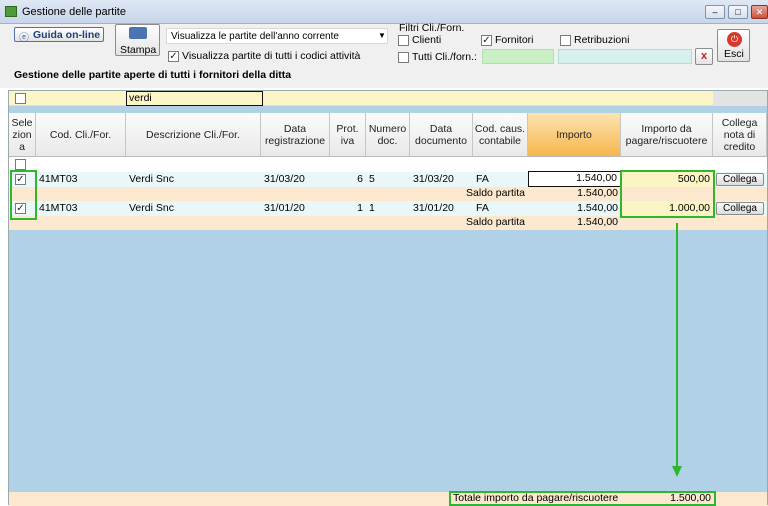  I want to click on retribuzioni-checkbox, so click(565, 40).